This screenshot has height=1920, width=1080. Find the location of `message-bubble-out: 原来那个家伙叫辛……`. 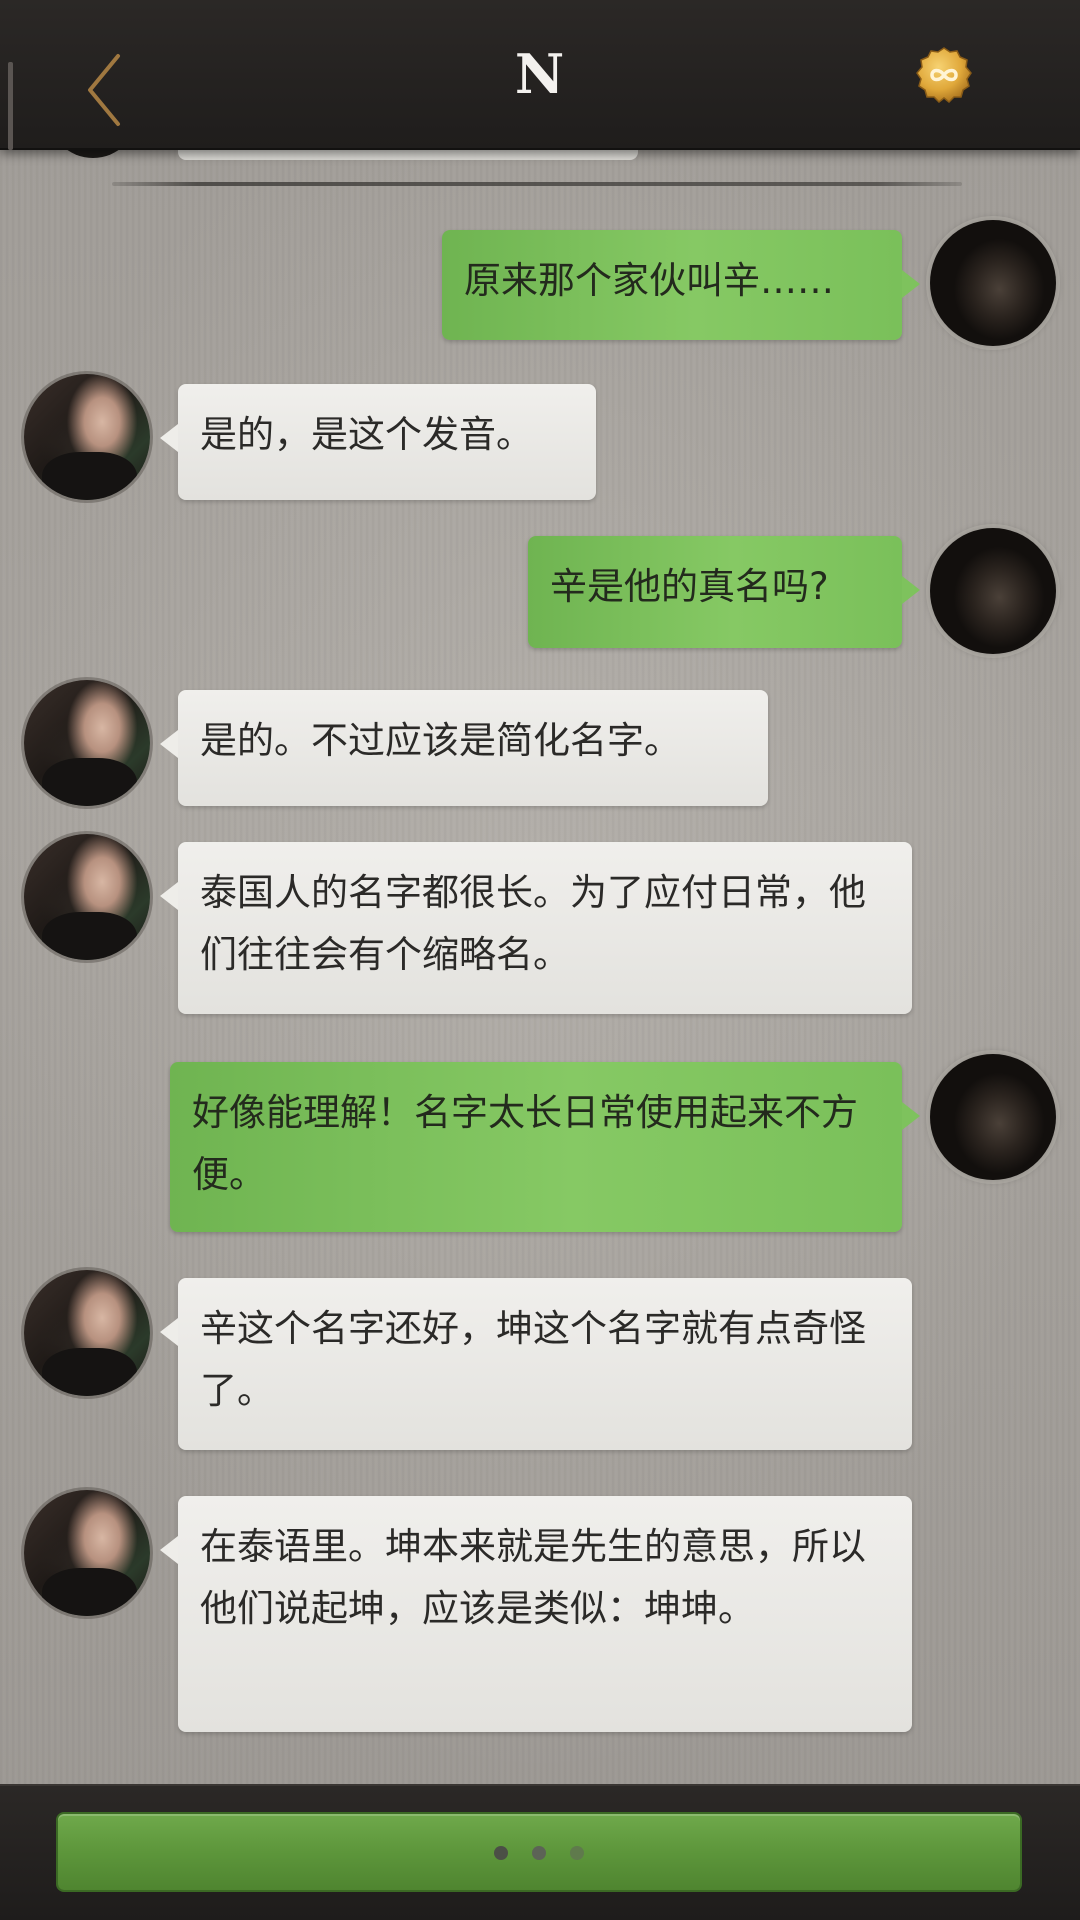

message-bubble-out: 原来那个家伙叫辛…… is located at coordinates (681, 285).